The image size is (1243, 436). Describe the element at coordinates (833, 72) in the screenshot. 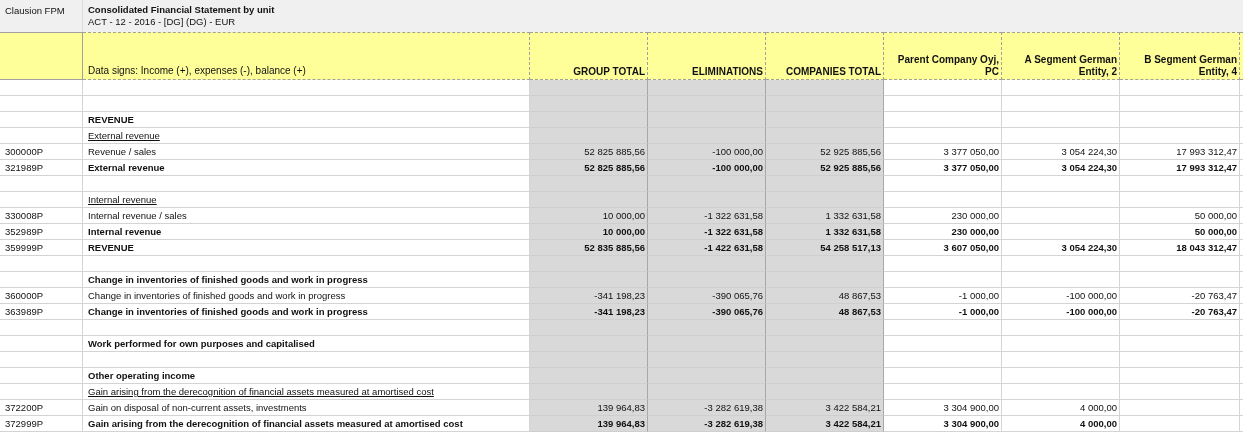

I see `column-header: COMPANIES TOTAL` at that location.